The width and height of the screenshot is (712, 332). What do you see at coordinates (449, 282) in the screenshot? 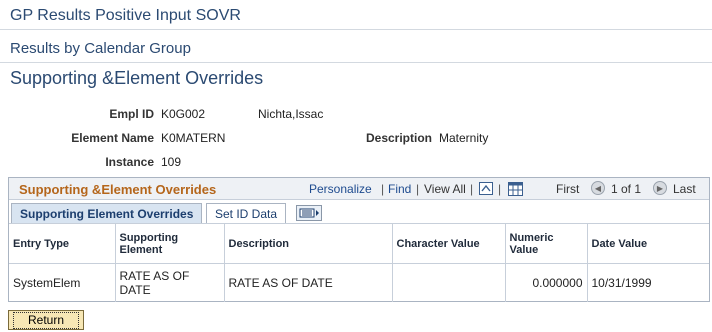
I see `cell-character-value` at bounding box center [449, 282].